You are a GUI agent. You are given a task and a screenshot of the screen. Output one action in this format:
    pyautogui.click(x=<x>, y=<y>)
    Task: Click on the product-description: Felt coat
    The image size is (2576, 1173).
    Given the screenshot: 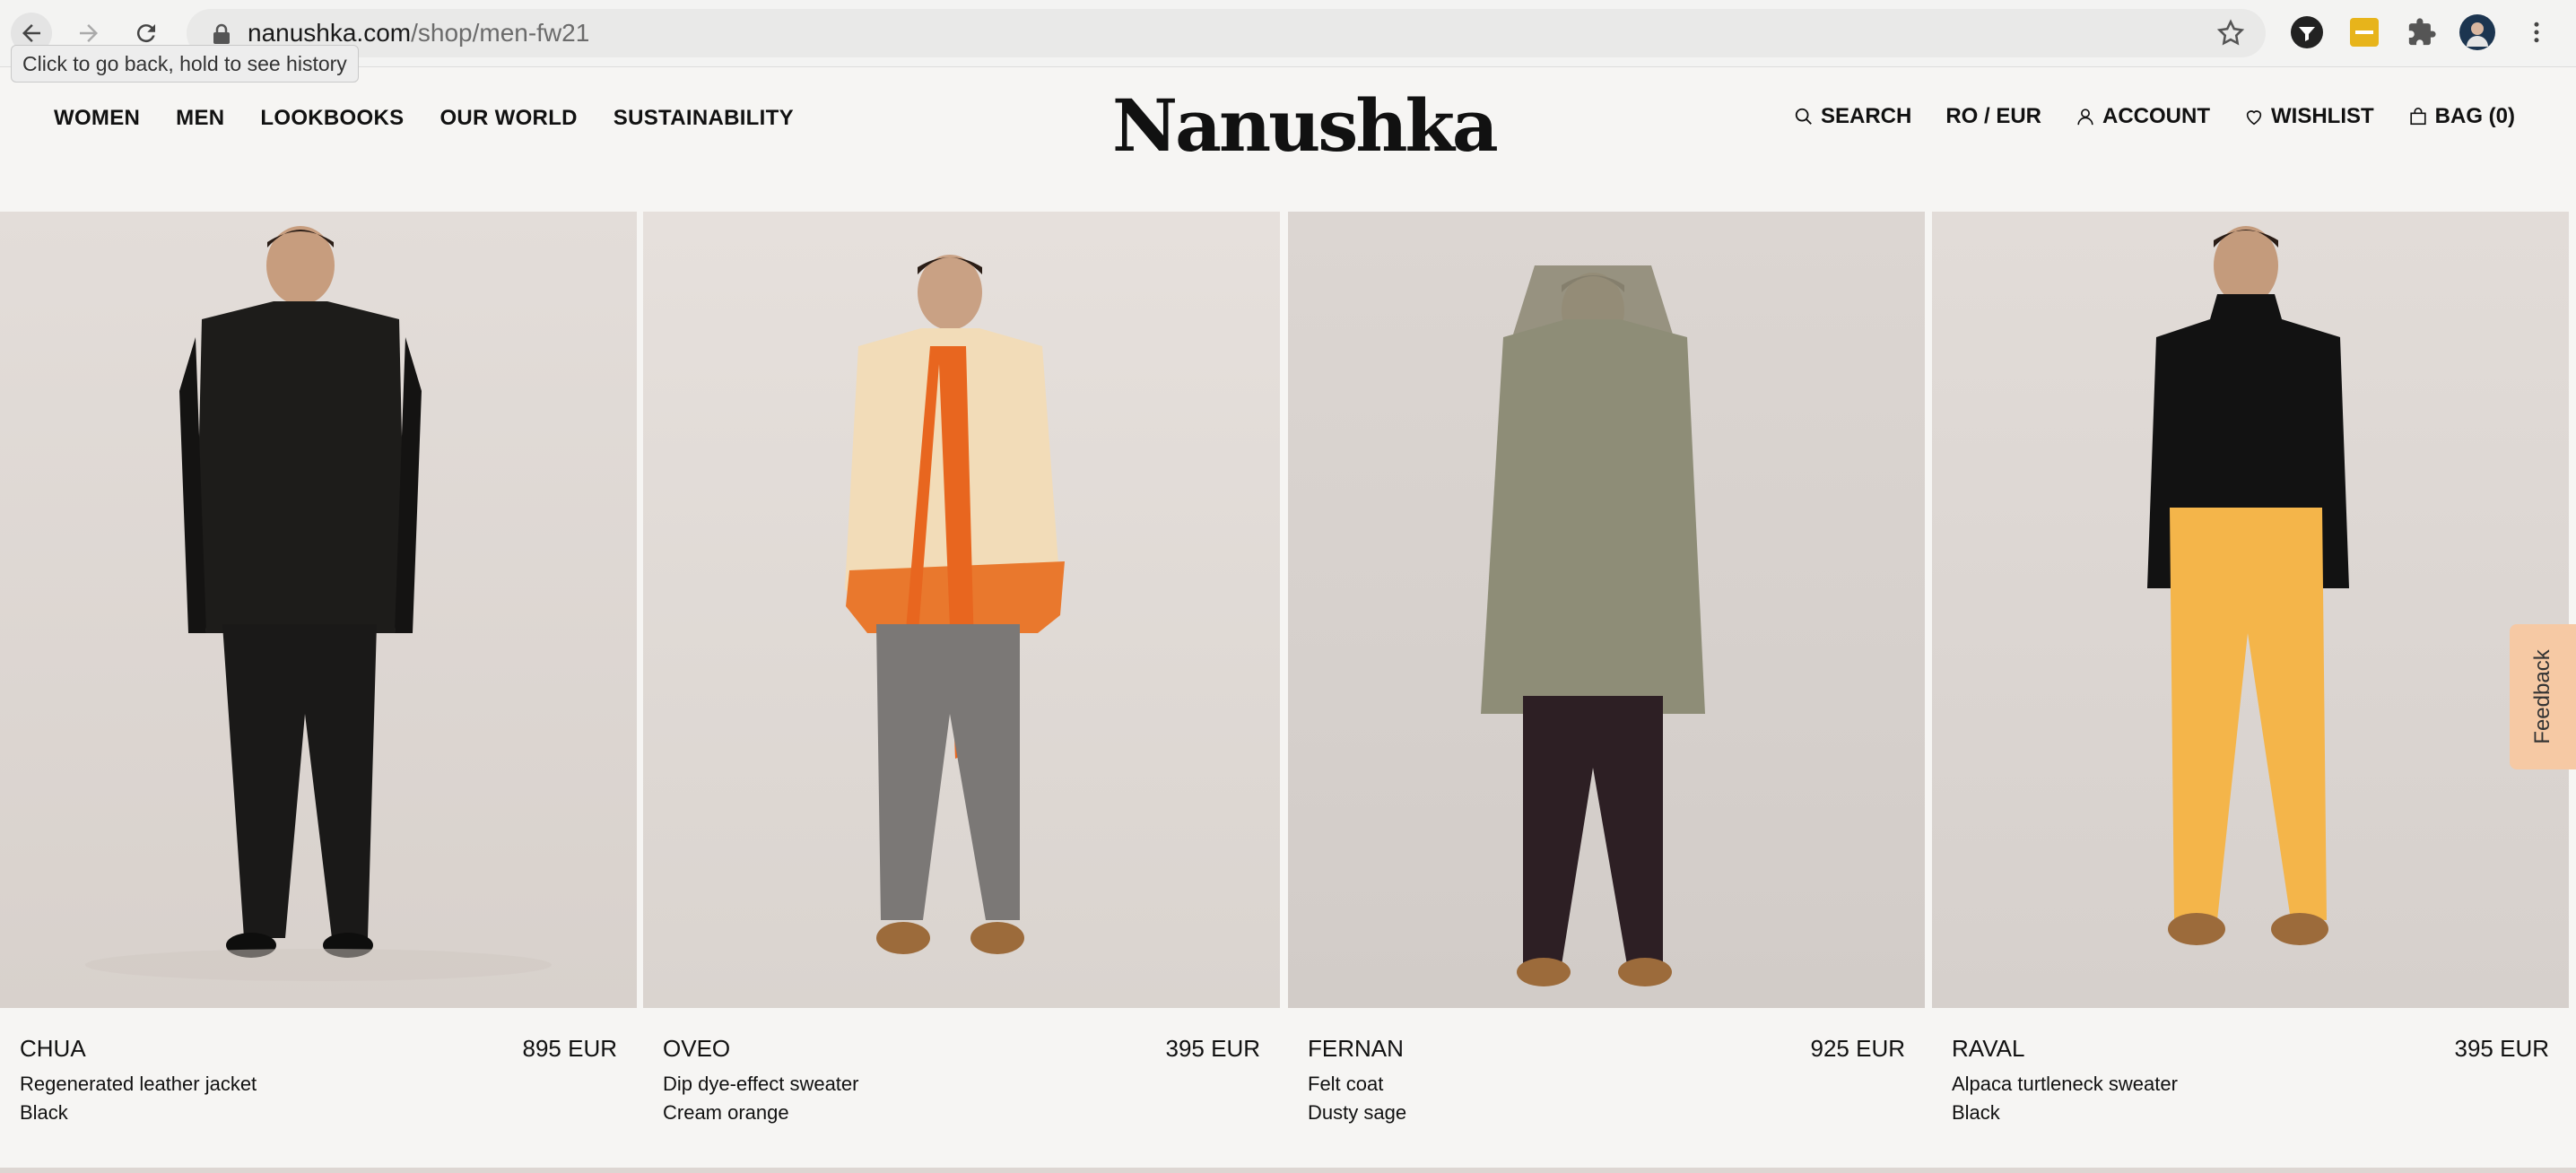 What is the action you would take?
    pyautogui.click(x=1346, y=1084)
    